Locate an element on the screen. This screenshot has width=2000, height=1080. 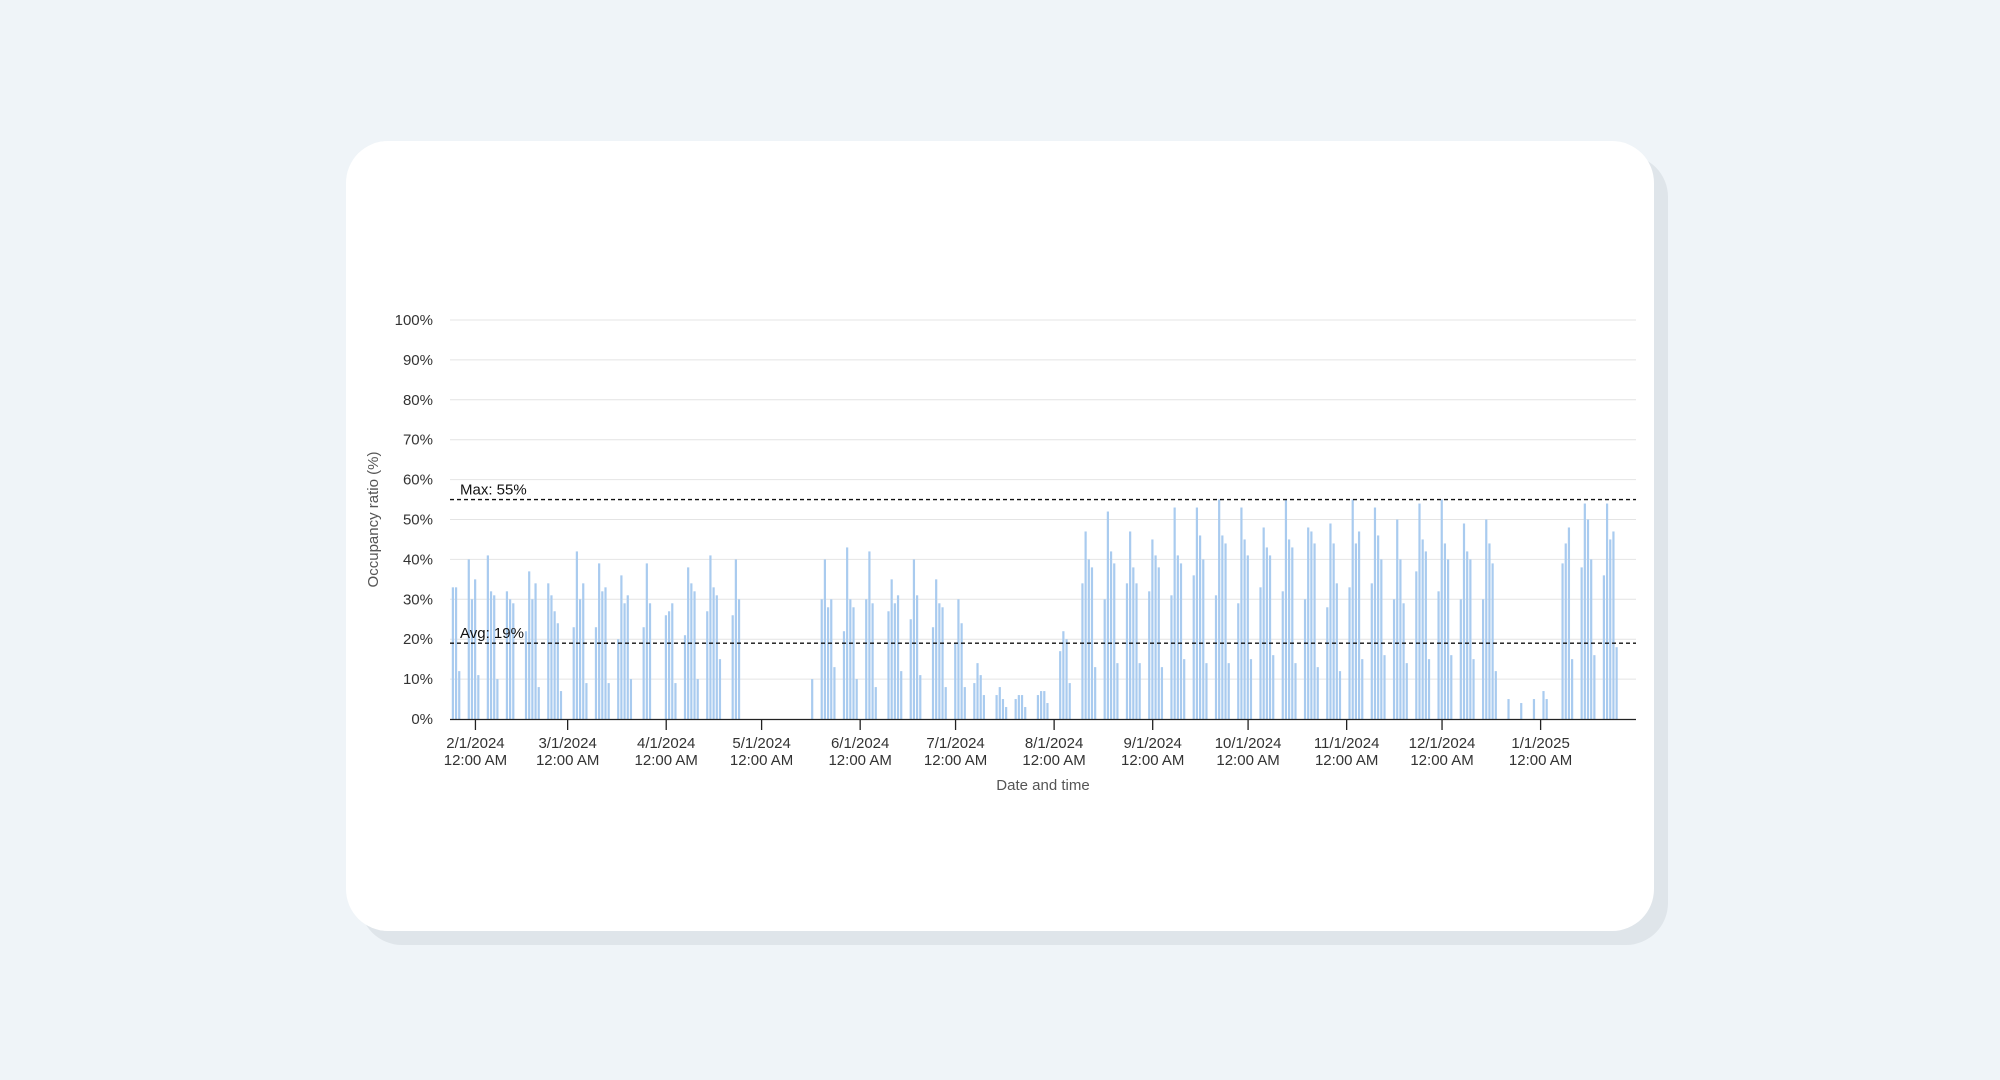
y-tick-label: 60% is located at coordinates (418, 480).